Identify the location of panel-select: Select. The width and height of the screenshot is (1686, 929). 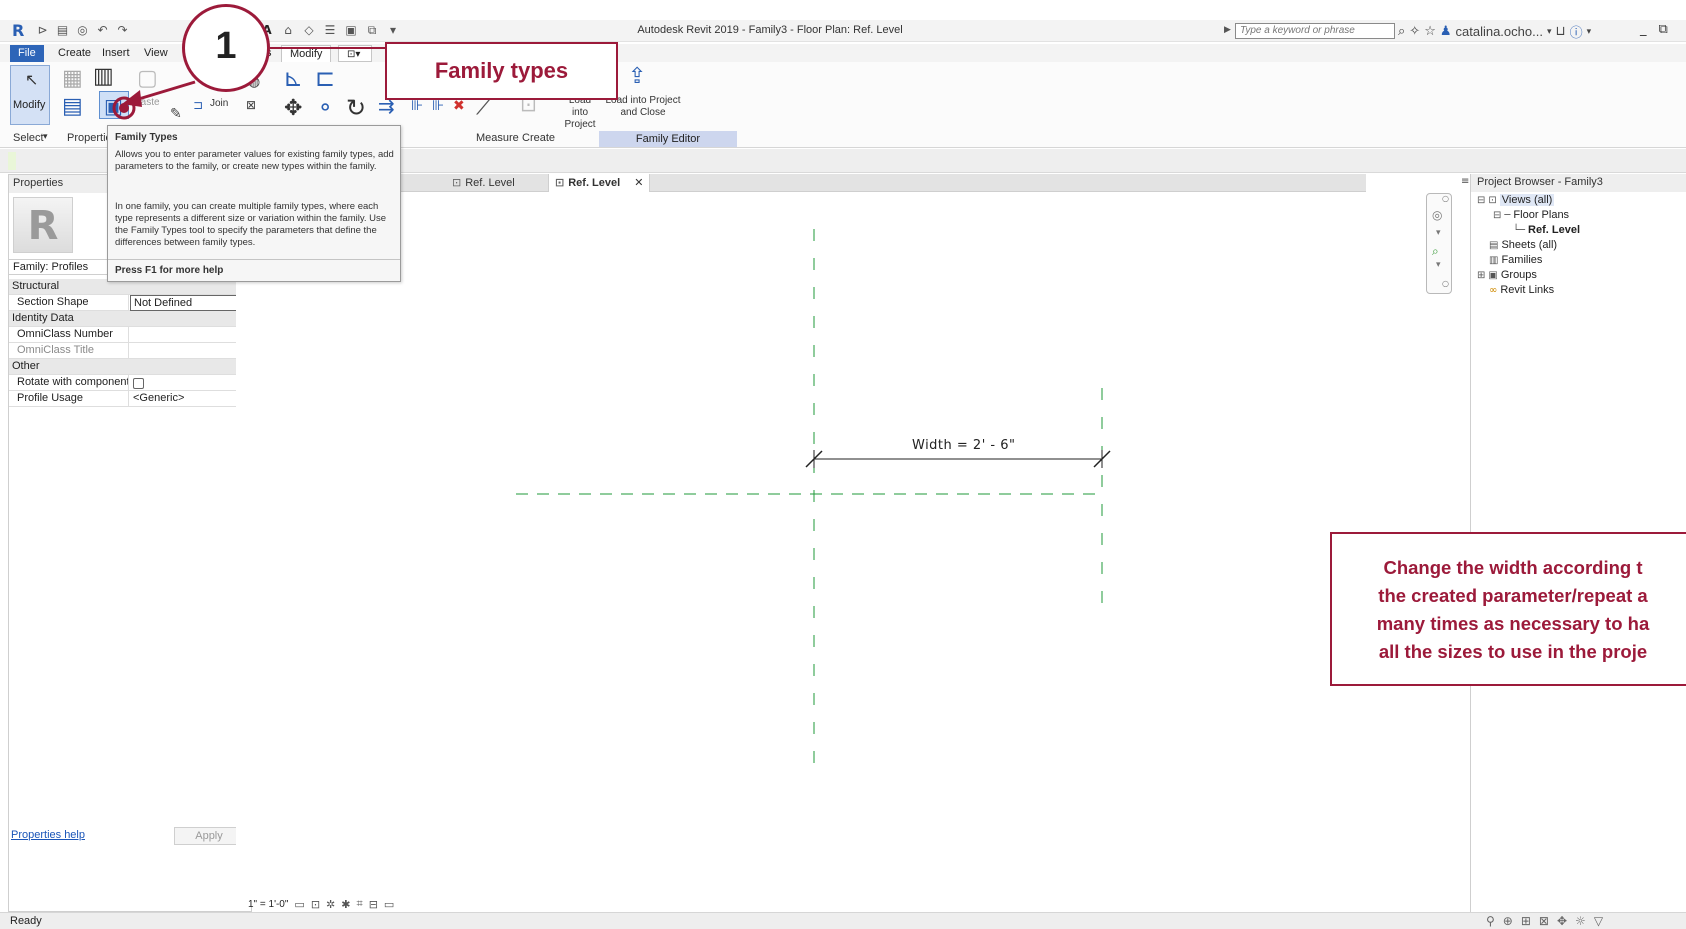
(28, 138).